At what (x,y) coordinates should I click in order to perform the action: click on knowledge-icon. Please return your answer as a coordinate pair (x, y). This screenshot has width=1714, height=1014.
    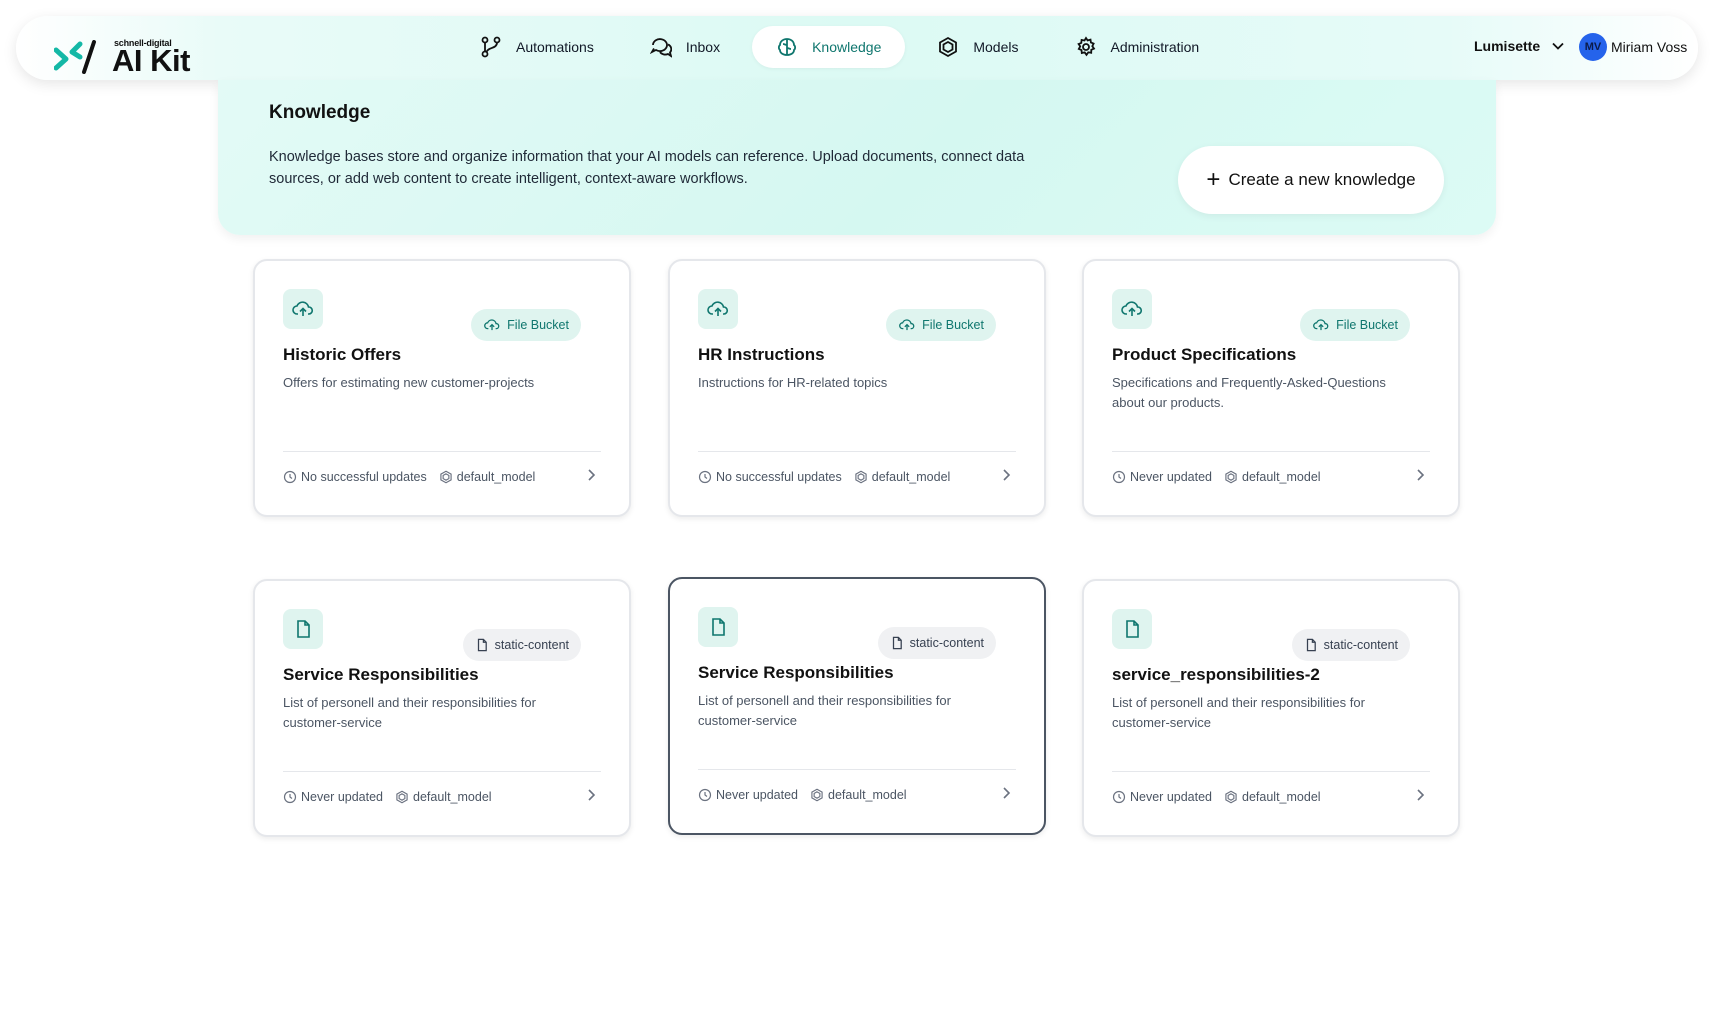
    Looking at the image, I should click on (787, 47).